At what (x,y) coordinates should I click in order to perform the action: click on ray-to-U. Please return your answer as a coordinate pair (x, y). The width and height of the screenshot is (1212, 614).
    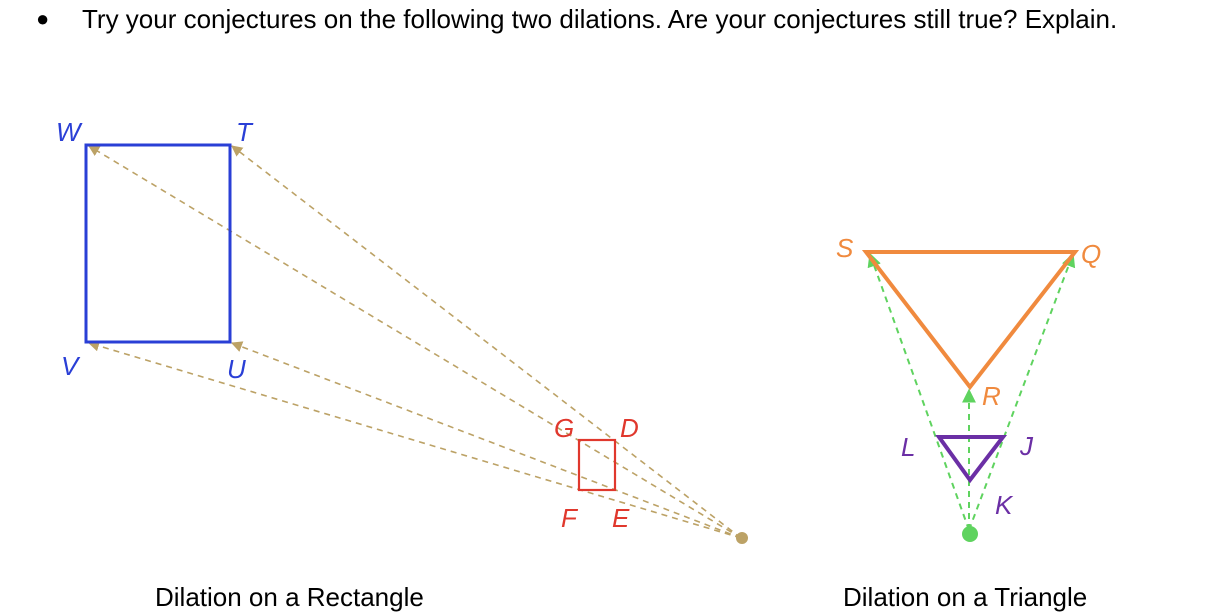
    Looking at the image, I should click on (486, 440).